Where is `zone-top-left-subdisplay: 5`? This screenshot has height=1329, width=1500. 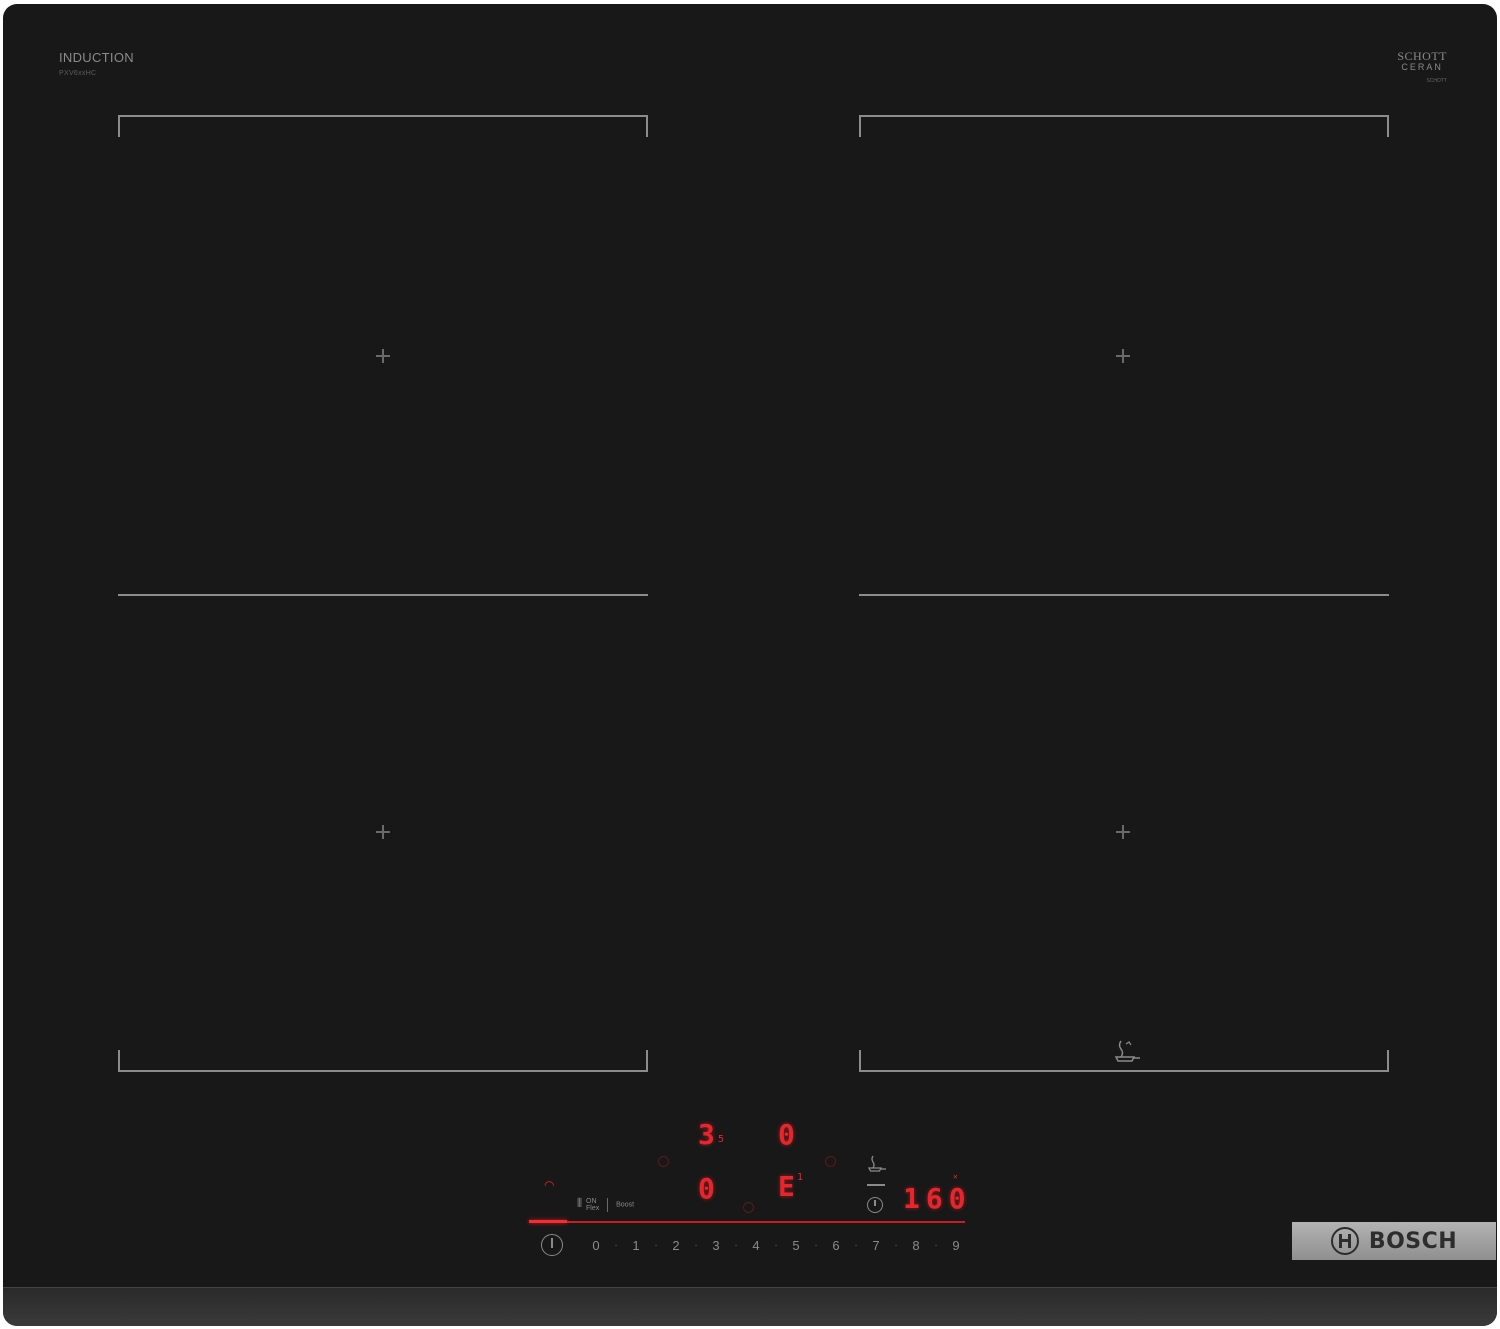 zone-top-left-subdisplay: 5 is located at coordinates (721, 1139).